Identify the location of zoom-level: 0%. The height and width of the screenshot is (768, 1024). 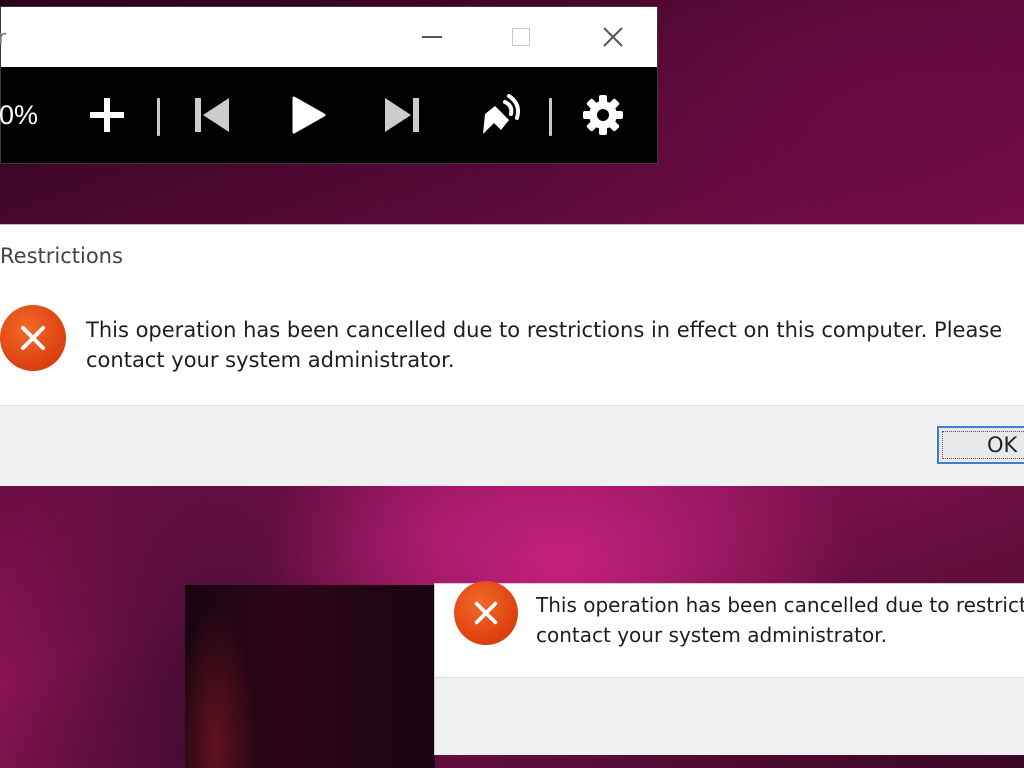
(19, 115).